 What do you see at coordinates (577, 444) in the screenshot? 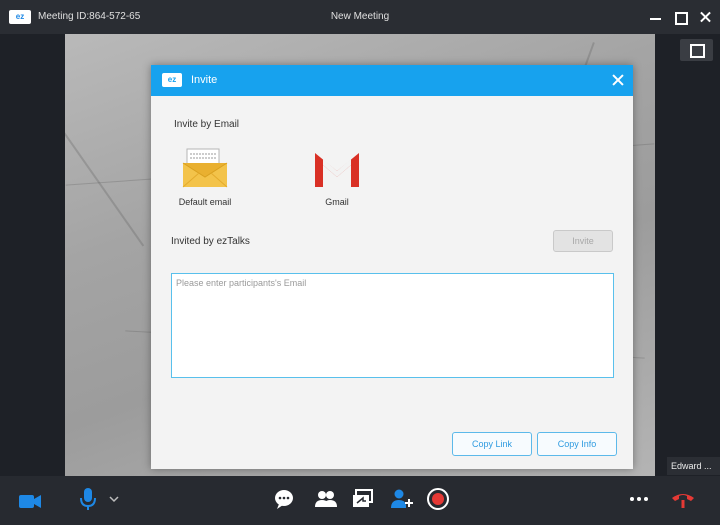
I see `copy-info-button: Copy Info` at bounding box center [577, 444].